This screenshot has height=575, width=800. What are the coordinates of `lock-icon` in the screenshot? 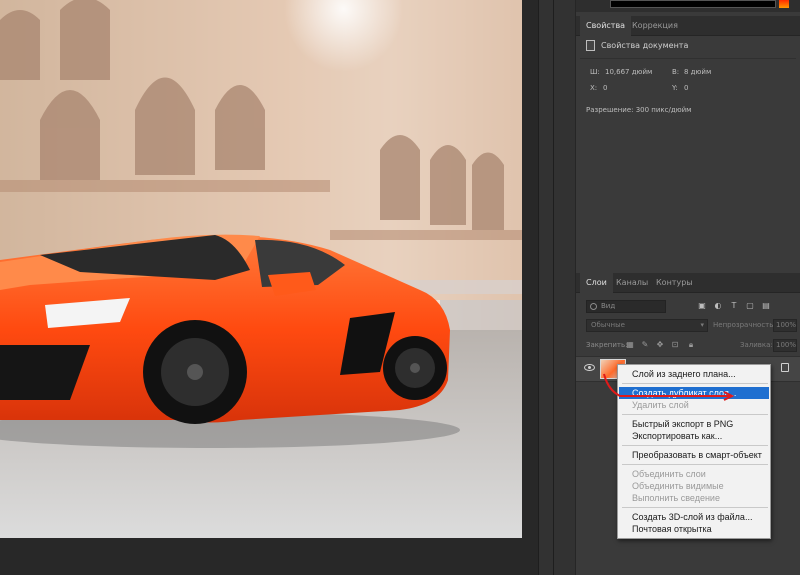 It's located at (785, 367).